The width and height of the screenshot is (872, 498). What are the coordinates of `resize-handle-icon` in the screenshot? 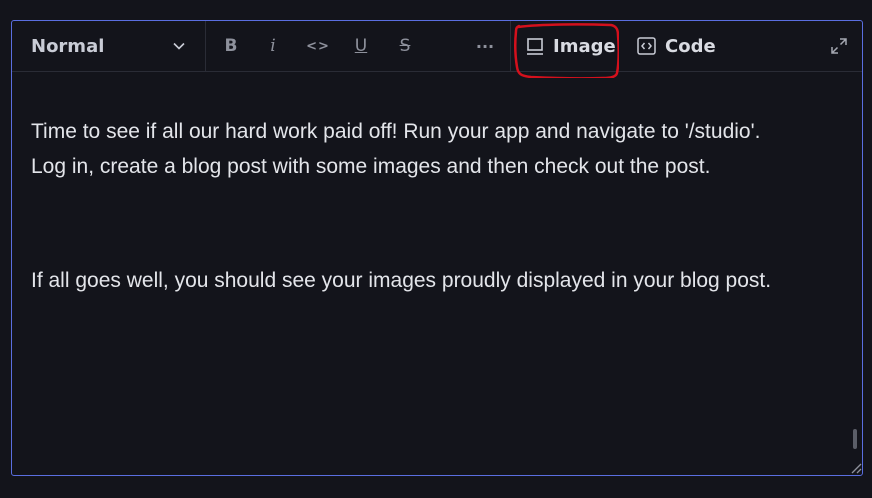 It's located at (856, 468).